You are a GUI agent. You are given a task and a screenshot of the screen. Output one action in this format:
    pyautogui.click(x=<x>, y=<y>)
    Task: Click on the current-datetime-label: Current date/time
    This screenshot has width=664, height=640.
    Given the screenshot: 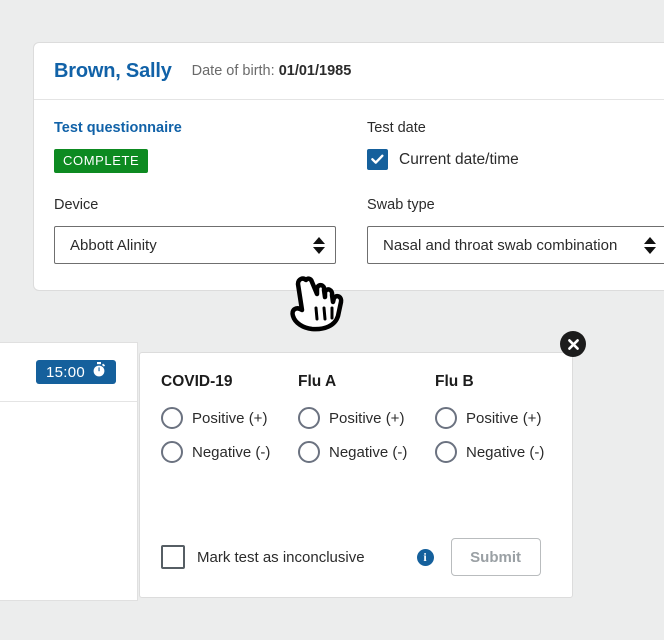 What is the action you would take?
    pyautogui.click(x=459, y=159)
    